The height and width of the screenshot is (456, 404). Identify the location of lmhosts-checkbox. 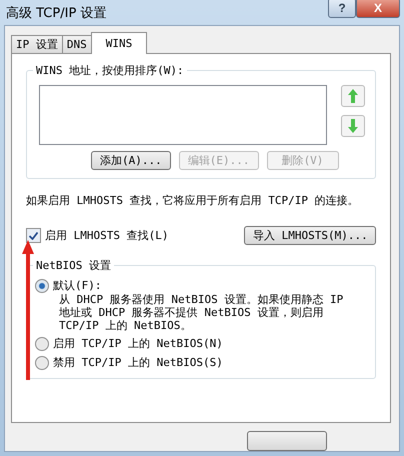
(33, 235).